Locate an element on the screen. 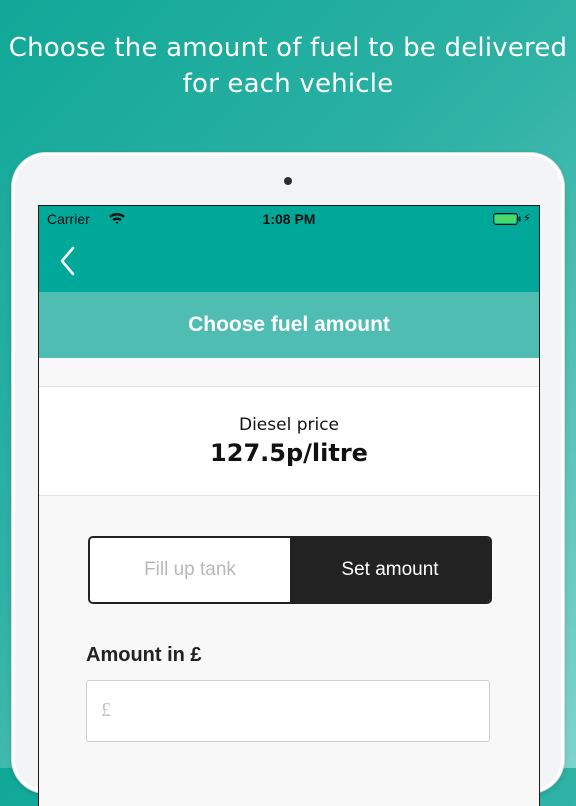 This screenshot has height=806, width=576. fuel-price-card: Diesel price 127.5p/litre is located at coordinates (289, 441).